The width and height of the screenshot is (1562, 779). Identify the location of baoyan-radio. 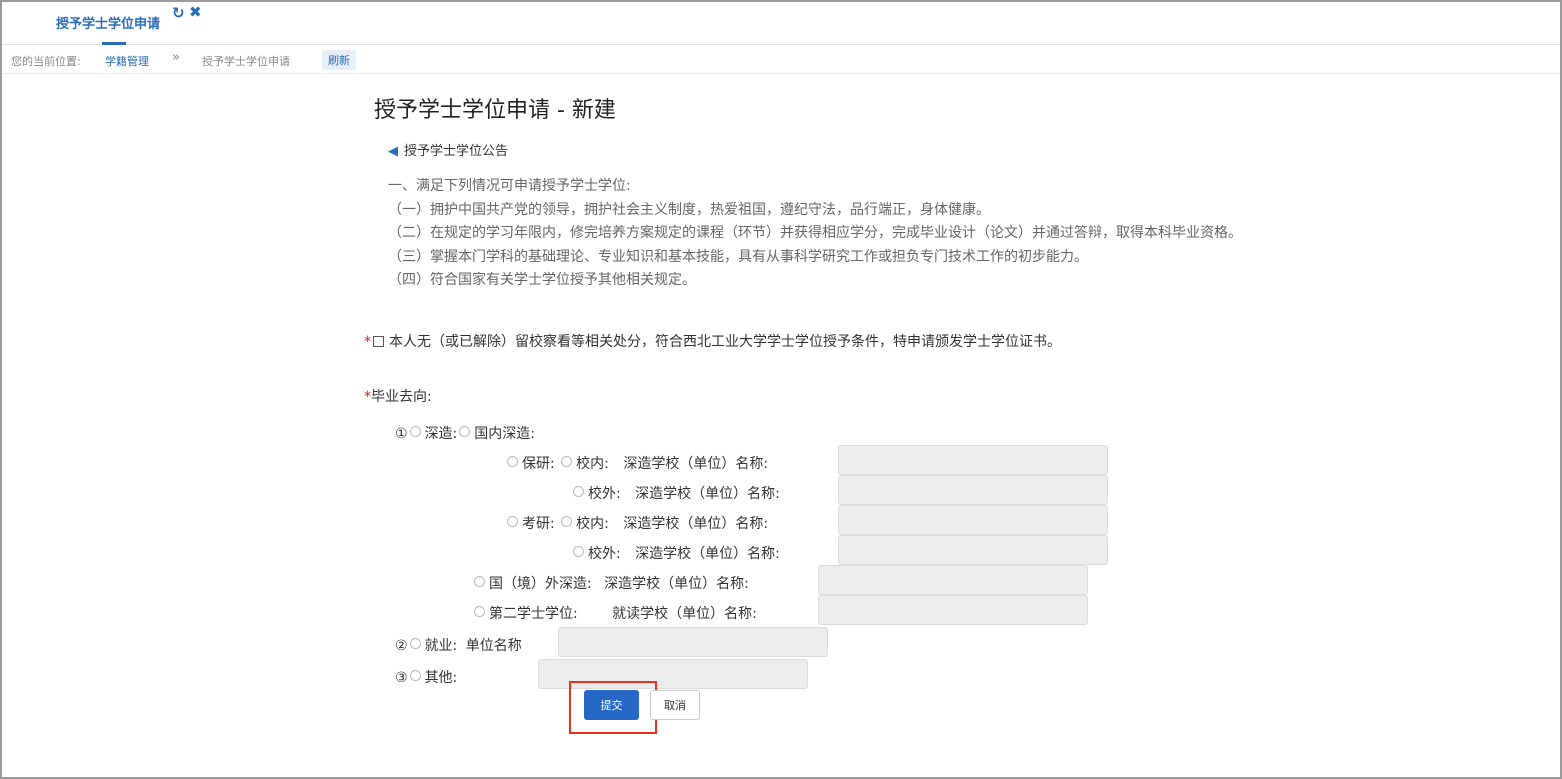
(512, 461).